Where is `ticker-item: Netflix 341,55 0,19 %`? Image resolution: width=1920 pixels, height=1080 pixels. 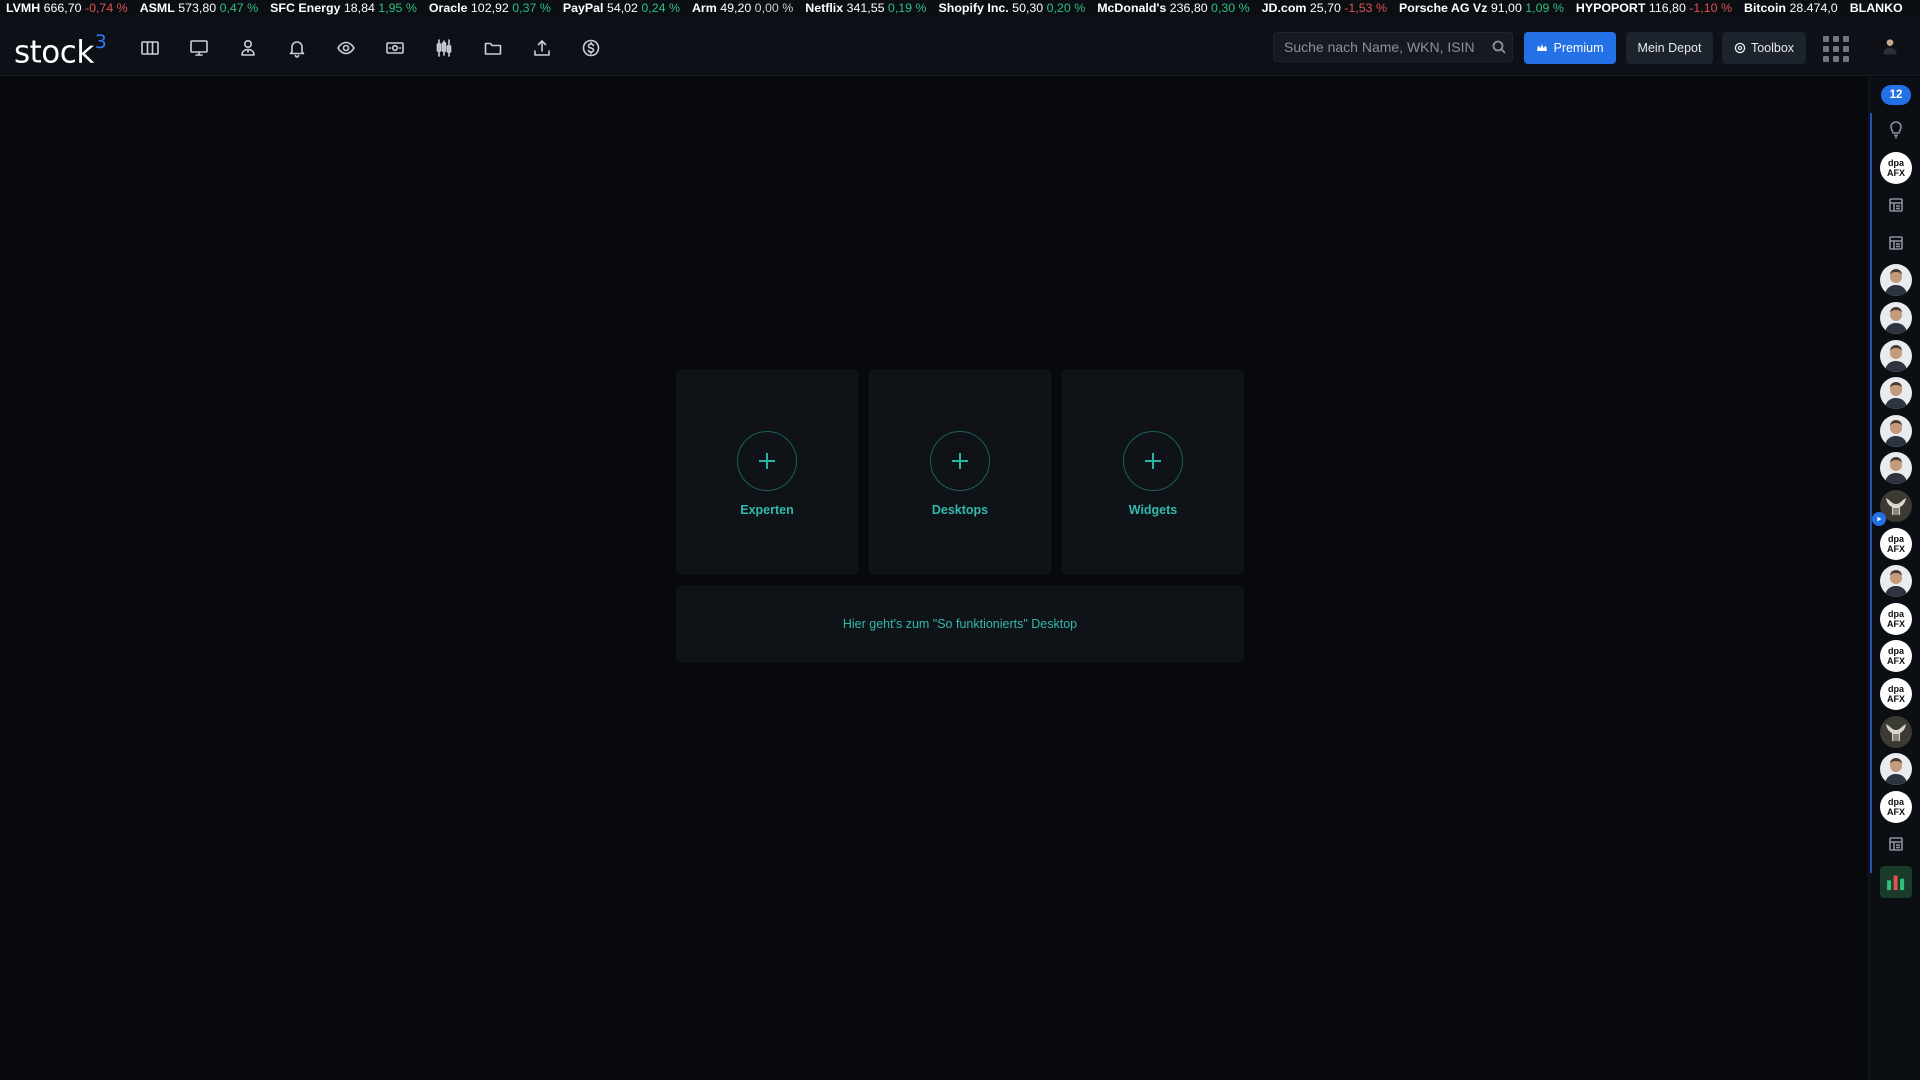 ticker-item: Netflix 341,55 0,19 % is located at coordinates (865, 8).